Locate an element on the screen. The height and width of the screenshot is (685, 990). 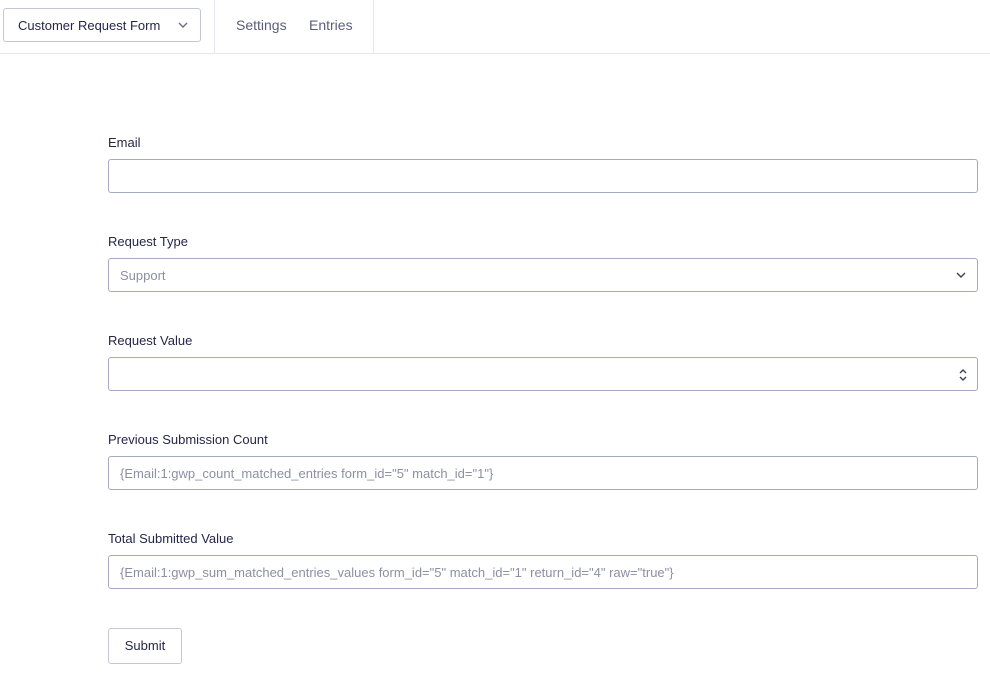
nav-entries-link: Entries is located at coordinates (331, 25).